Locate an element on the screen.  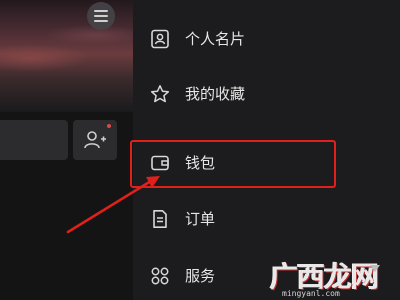
search-bar is located at coordinates (34, 140).